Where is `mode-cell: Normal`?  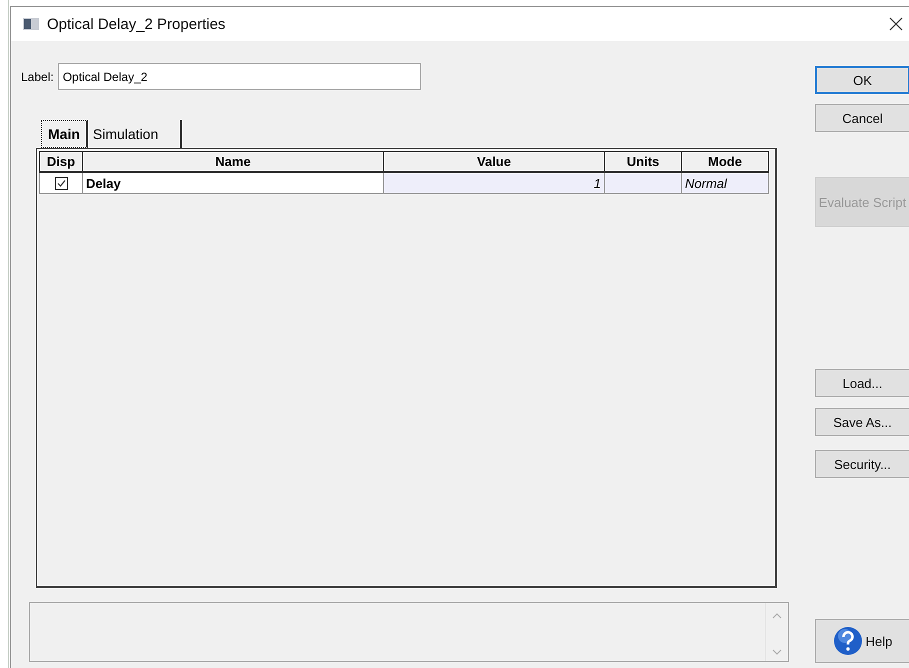
mode-cell: Normal is located at coordinates (725, 183).